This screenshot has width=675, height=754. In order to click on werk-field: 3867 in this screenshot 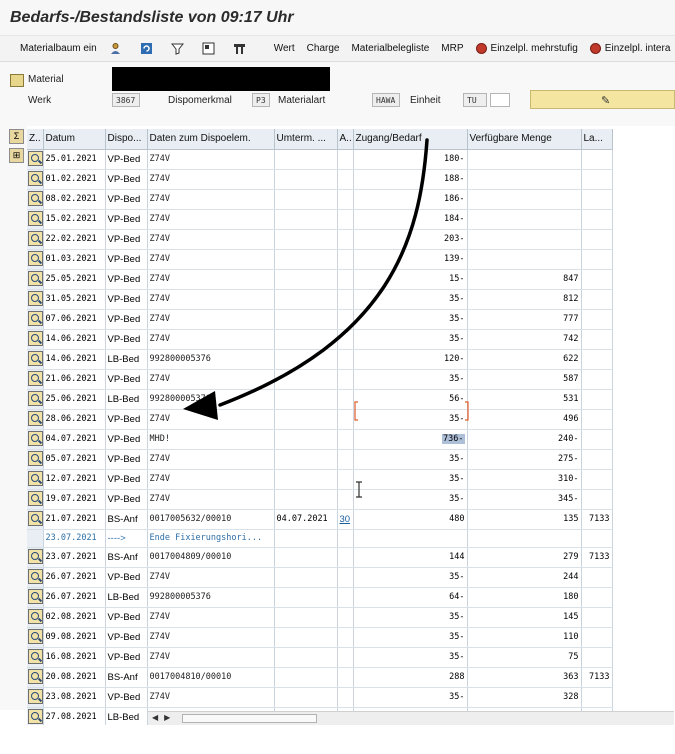, I will do `click(126, 100)`.